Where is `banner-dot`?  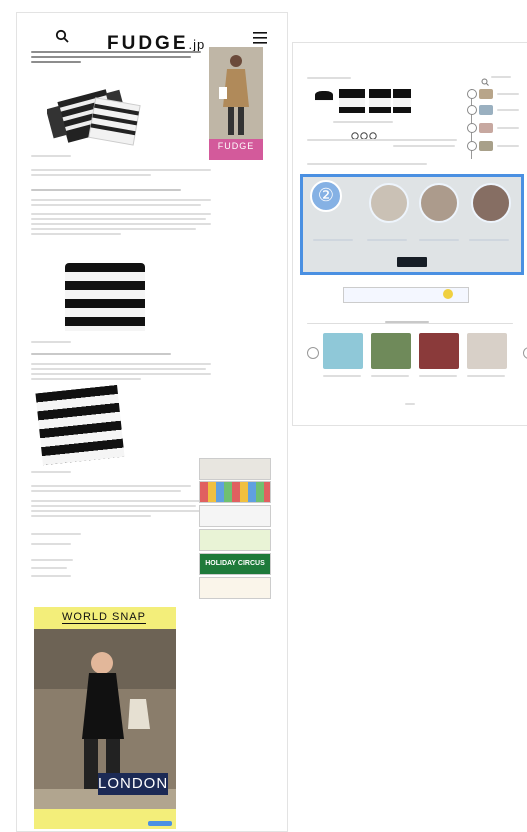 banner-dot is located at coordinates (448, 294).